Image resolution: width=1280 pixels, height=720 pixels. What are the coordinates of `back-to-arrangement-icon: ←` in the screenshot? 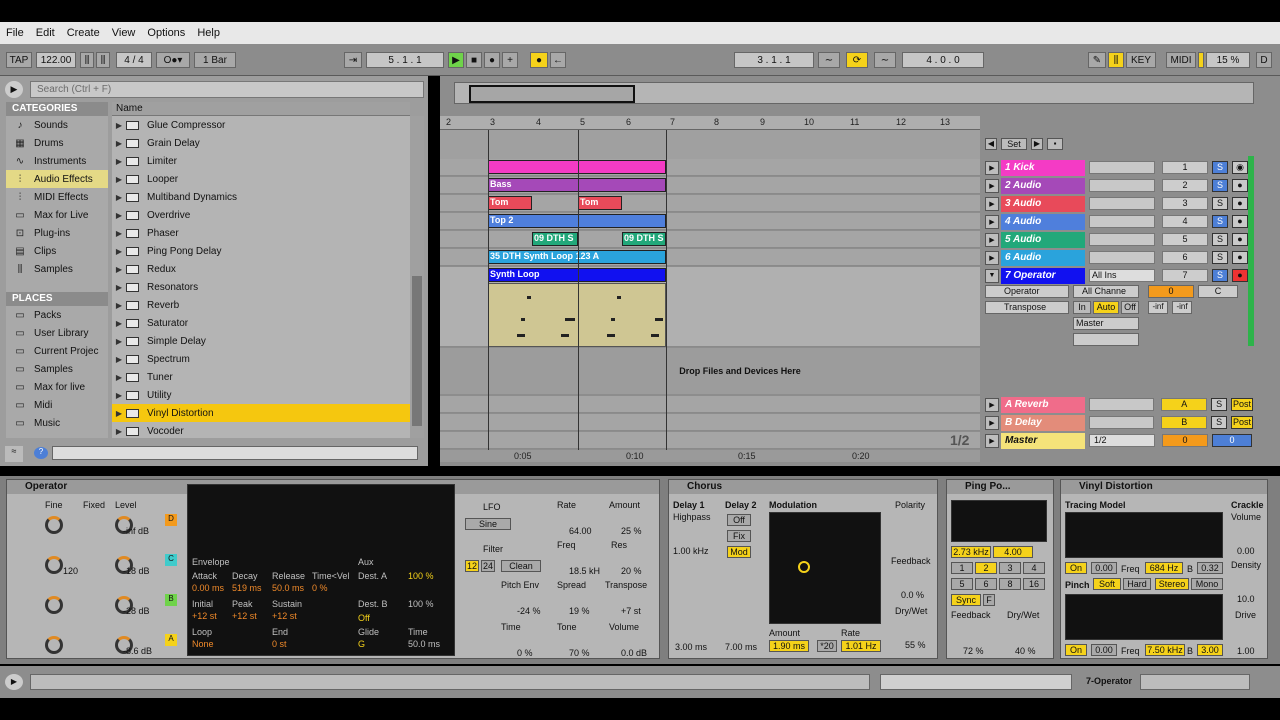 It's located at (558, 60).